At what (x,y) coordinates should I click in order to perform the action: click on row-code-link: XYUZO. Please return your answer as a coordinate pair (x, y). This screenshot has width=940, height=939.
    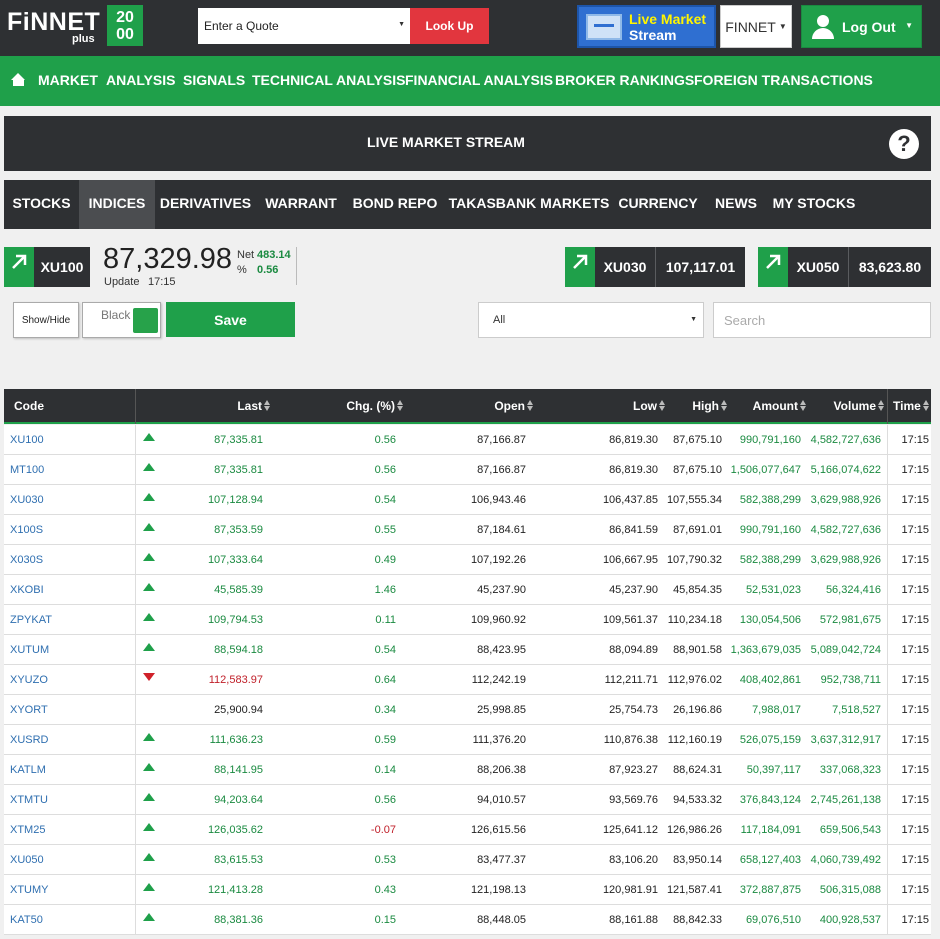
    Looking at the image, I should click on (29, 680).